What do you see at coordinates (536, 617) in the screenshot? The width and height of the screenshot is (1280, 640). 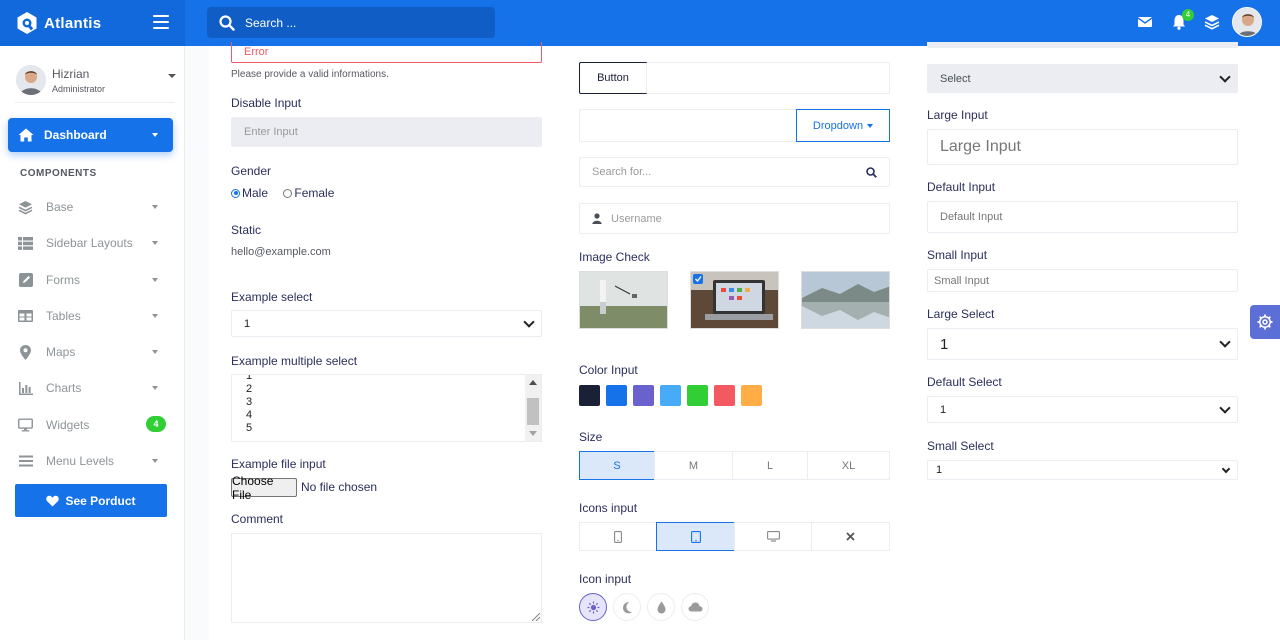 I see `resize-handle-icon` at bounding box center [536, 617].